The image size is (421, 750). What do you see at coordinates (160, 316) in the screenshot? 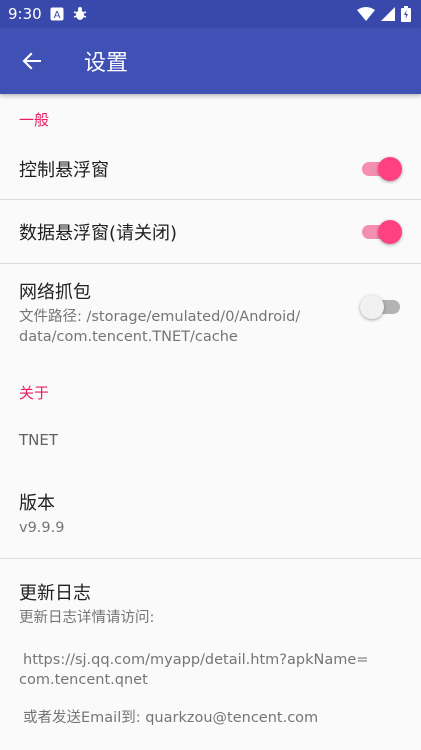
I see `pref-network-capture-path-1: 文件路径: /storage/emulated/0/Android/` at bounding box center [160, 316].